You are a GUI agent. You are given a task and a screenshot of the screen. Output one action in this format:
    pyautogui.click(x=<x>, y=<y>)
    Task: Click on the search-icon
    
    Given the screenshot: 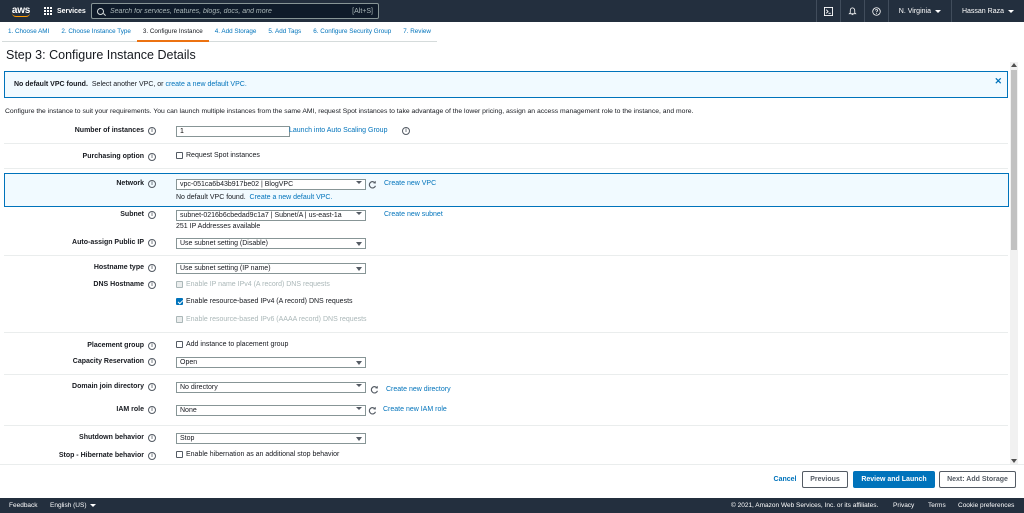 What is the action you would take?
    pyautogui.click(x=100, y=11)
    